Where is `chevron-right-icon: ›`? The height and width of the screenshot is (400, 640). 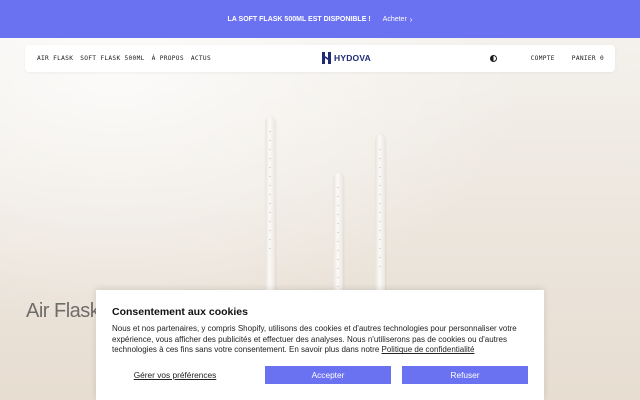
chevron-right-icon: › is located at coordinates (411, 19).